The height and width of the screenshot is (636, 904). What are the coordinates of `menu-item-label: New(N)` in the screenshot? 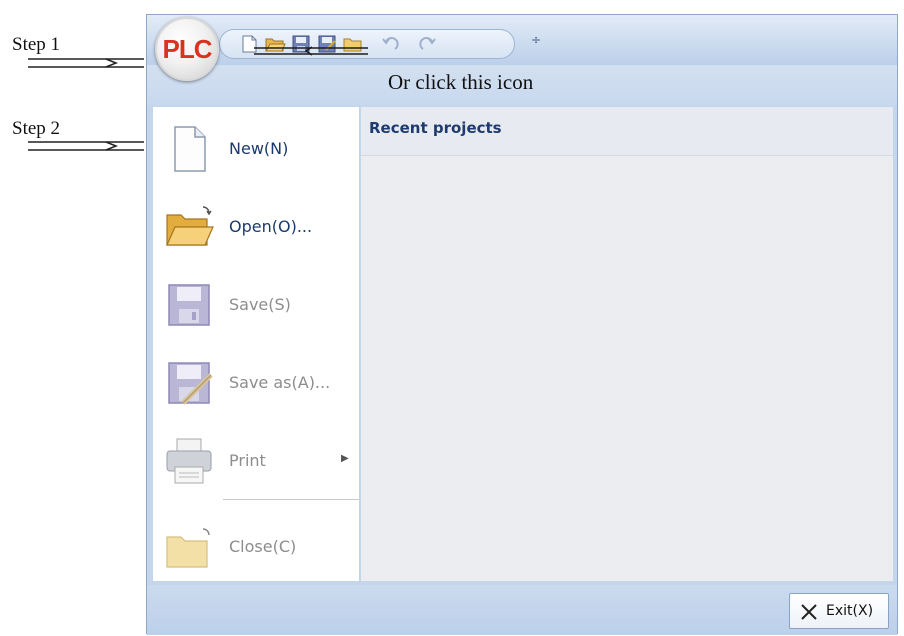 It's located at (259, 148).